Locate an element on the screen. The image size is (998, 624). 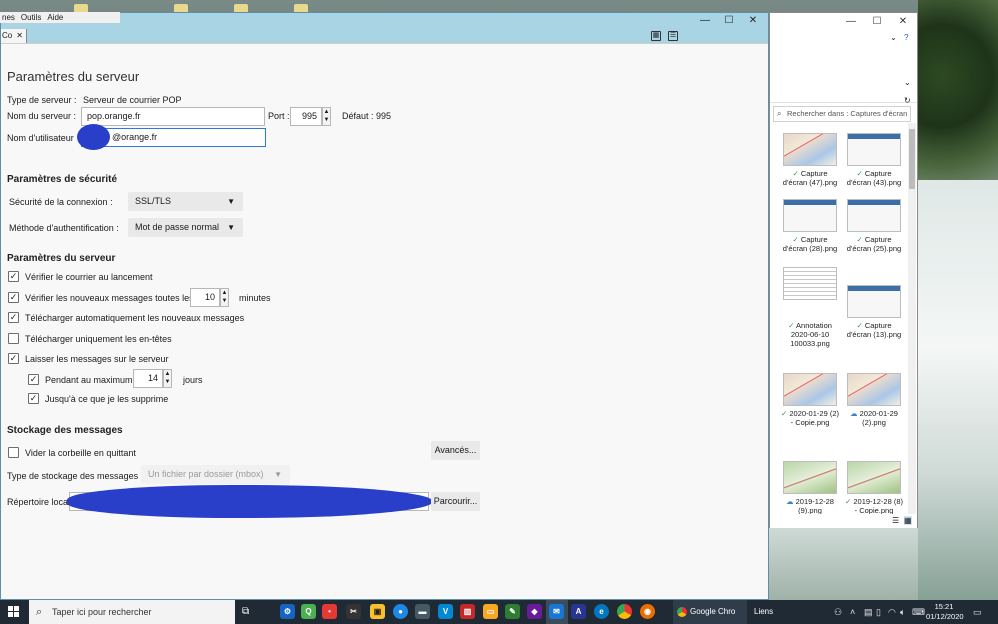
firefox-icon: ◉ is located at coordinates (647, 611).